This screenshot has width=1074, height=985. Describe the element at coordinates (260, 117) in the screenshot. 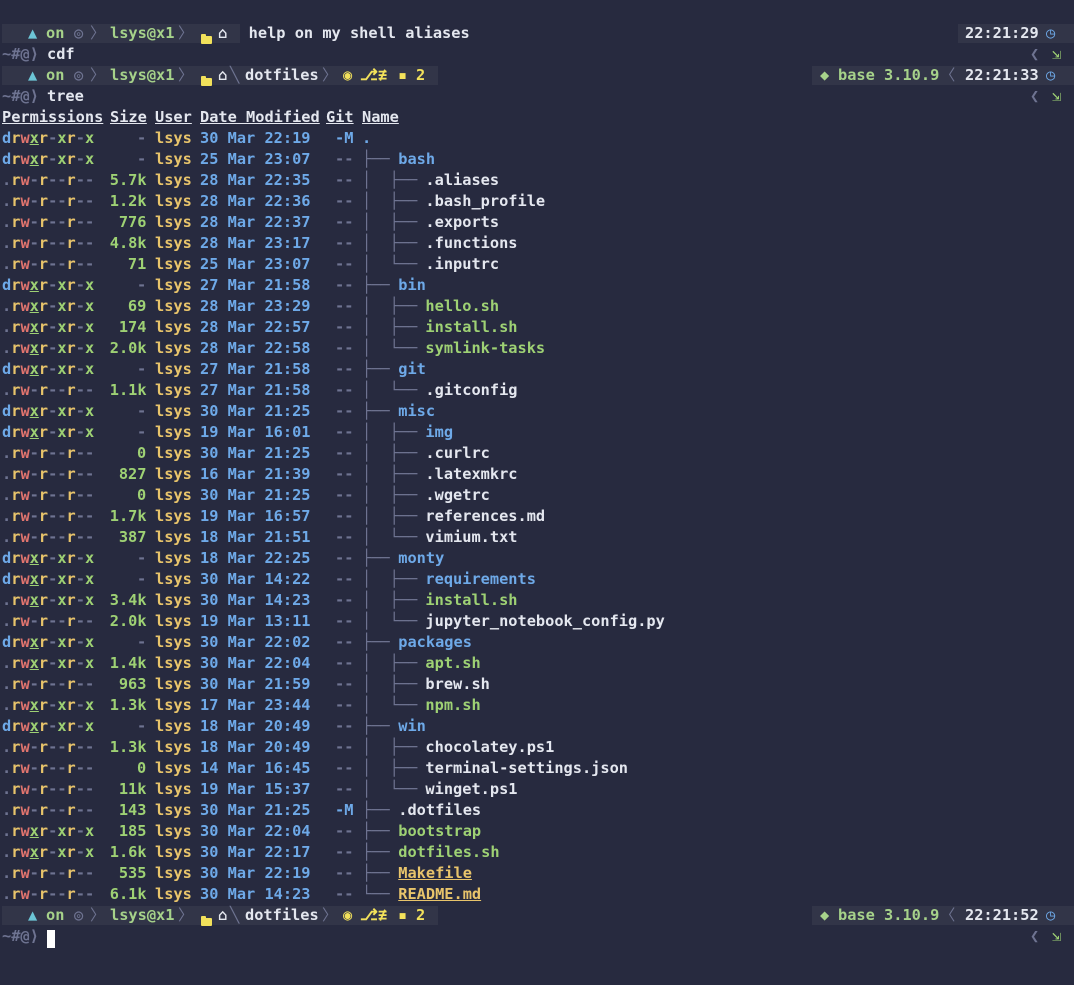

I see `header-date-modified: Date Modified` at that location.